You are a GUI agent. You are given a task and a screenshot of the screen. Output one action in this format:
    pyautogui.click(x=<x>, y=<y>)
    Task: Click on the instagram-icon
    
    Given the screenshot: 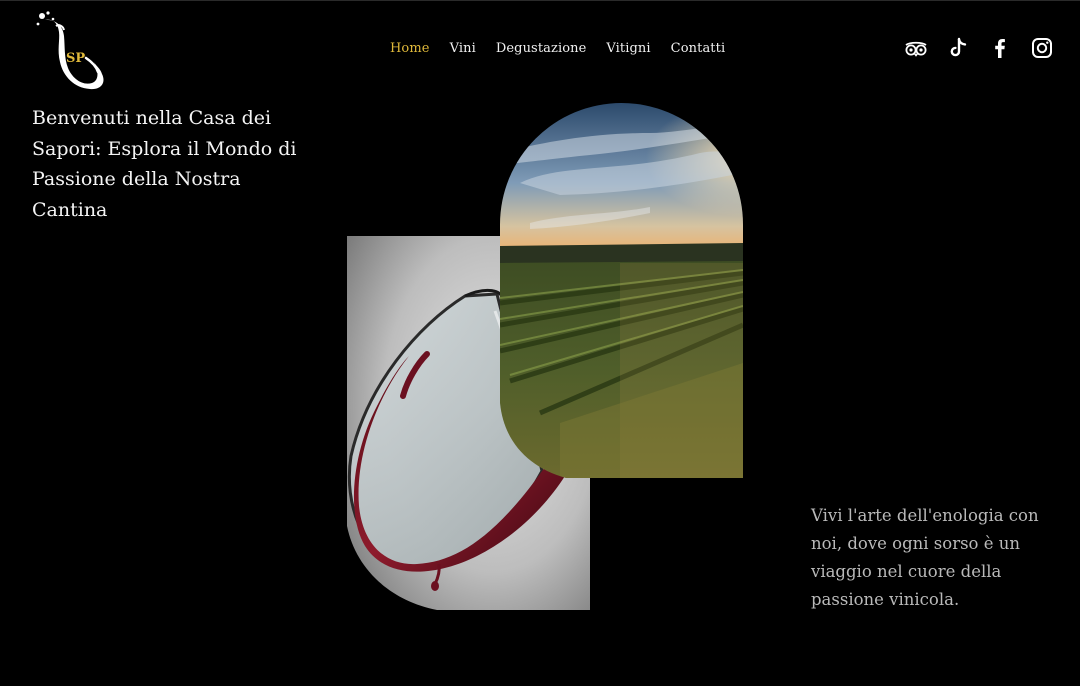 What is the action you would take?
    pyautogui.click(x=1042, y=48)
    